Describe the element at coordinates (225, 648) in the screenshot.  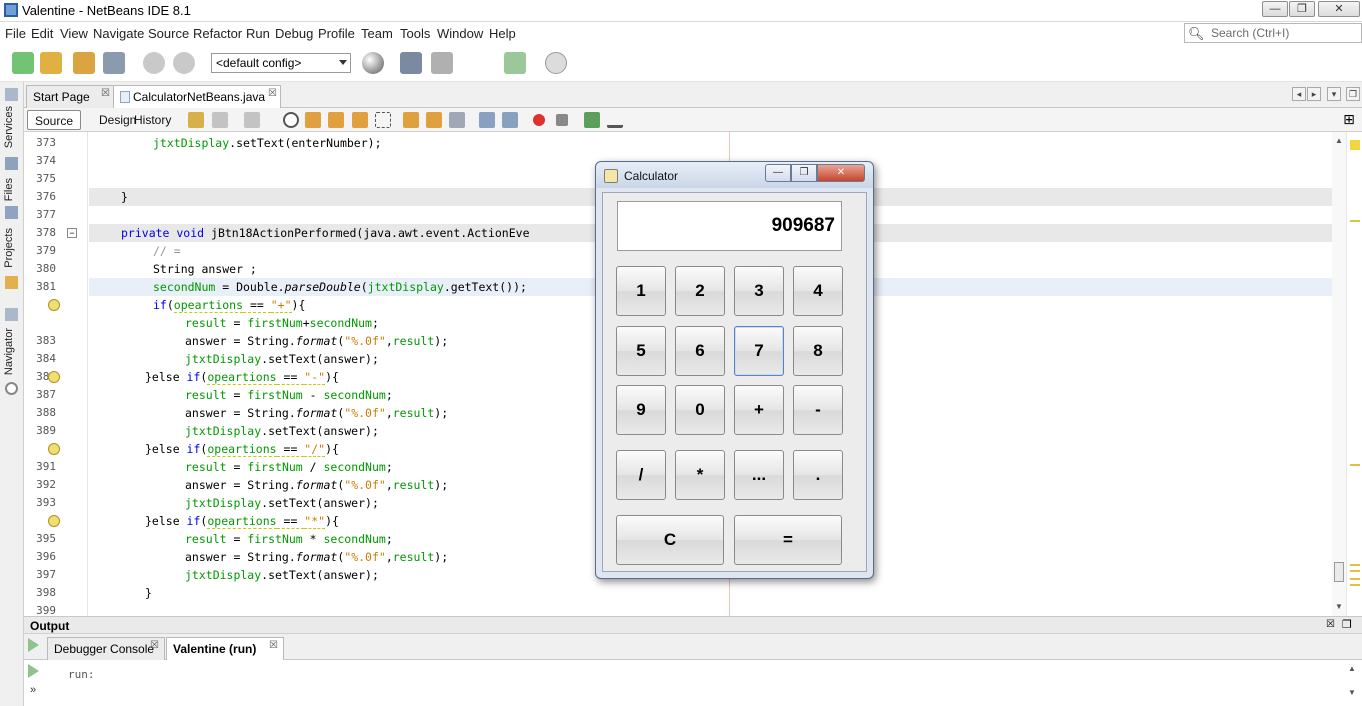
I see `tab-valentine-run: Valentine (run)` at that location.